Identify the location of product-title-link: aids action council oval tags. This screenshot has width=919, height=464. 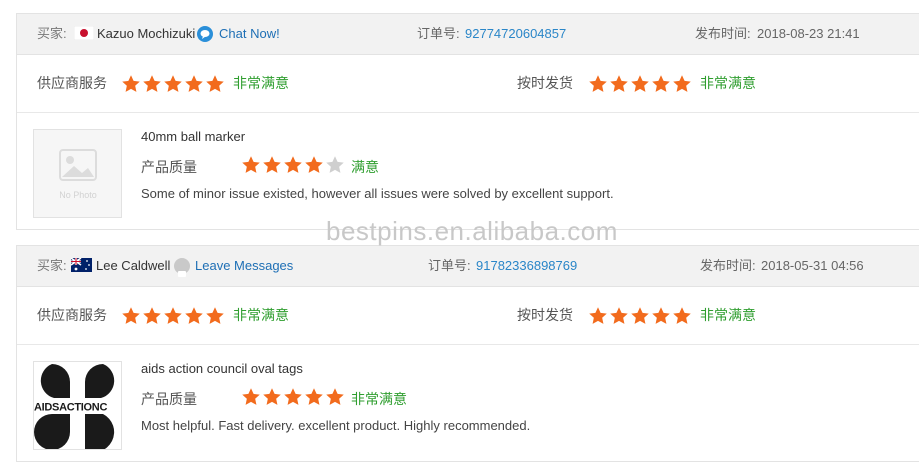
(222, 368).